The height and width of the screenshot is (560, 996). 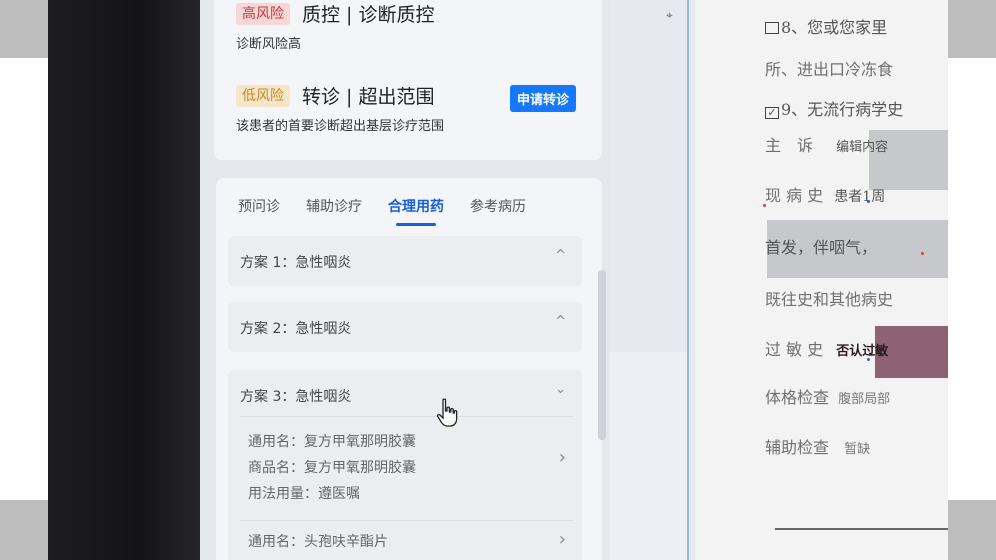 I want to click on panel-gutter, so click(x=650, y=280).